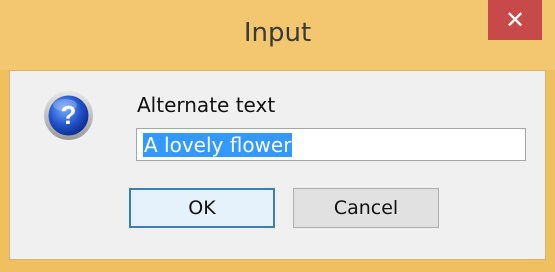 This screenshot has height=272, width=555. I want to click on ok-button: OK, so click(202, 208).